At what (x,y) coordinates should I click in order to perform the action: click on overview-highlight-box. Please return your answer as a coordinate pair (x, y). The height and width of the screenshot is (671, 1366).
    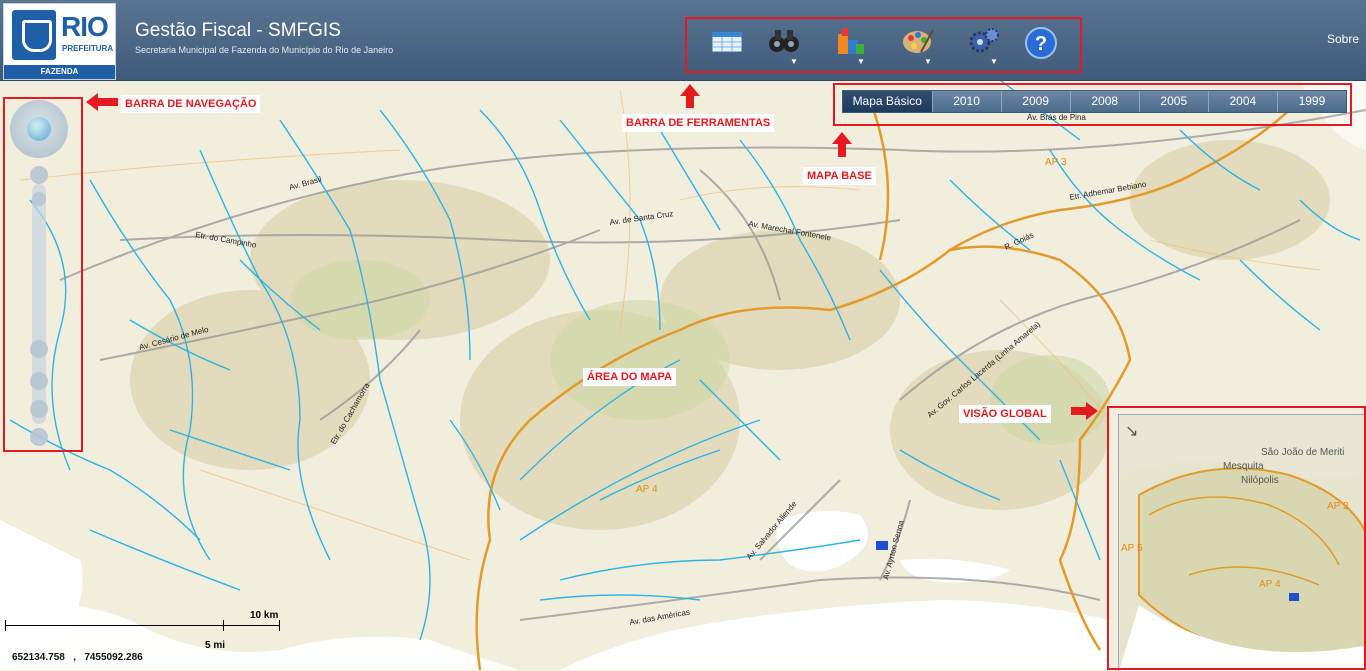
    Looking at the image, I should click on (1236, 538).